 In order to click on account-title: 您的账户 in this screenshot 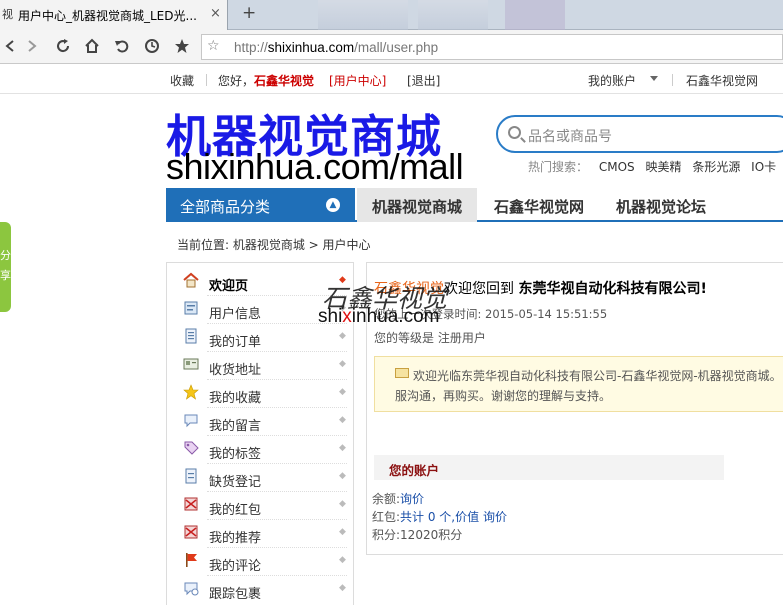, I will do `click(414, 470)`.